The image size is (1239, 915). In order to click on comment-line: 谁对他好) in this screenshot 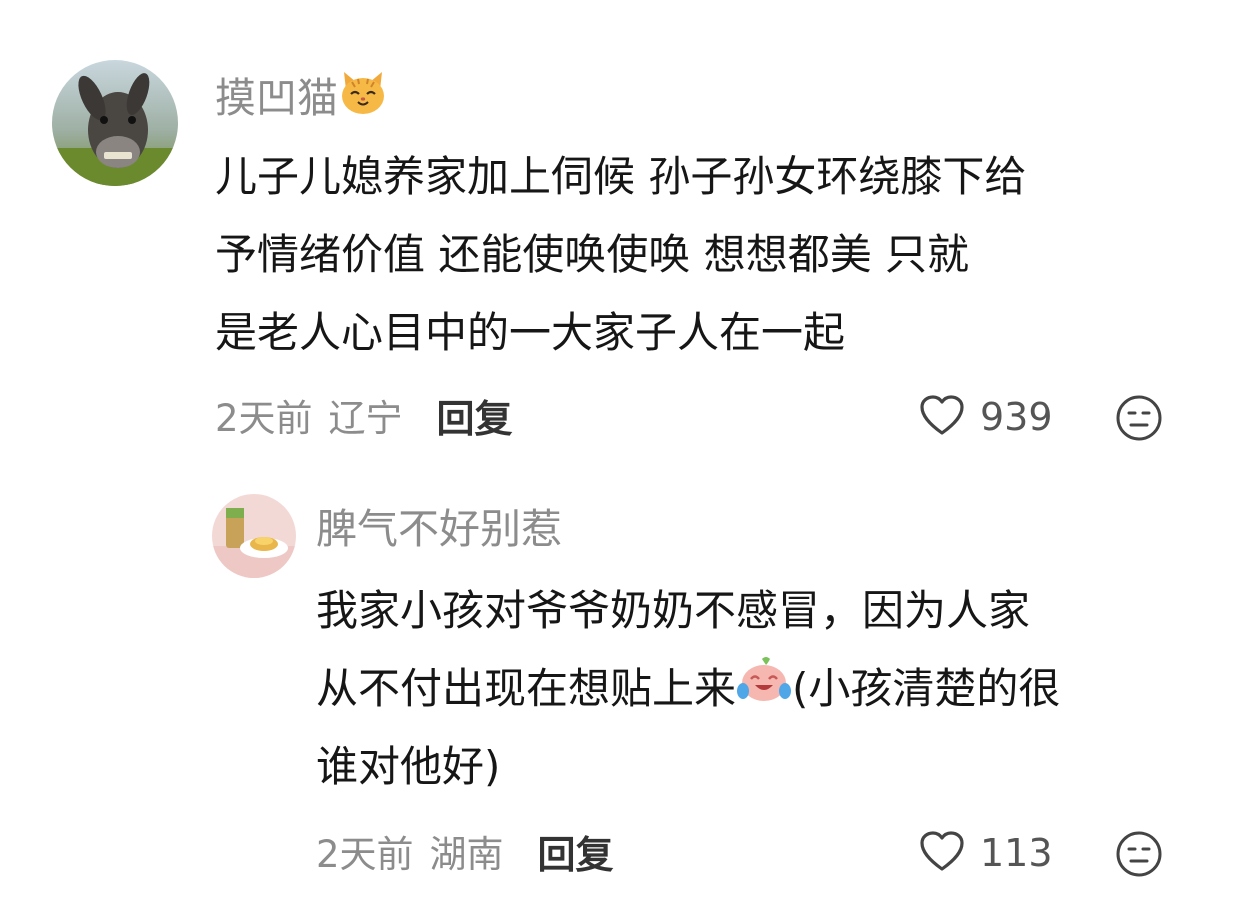, I will do `click(408, 766)`.